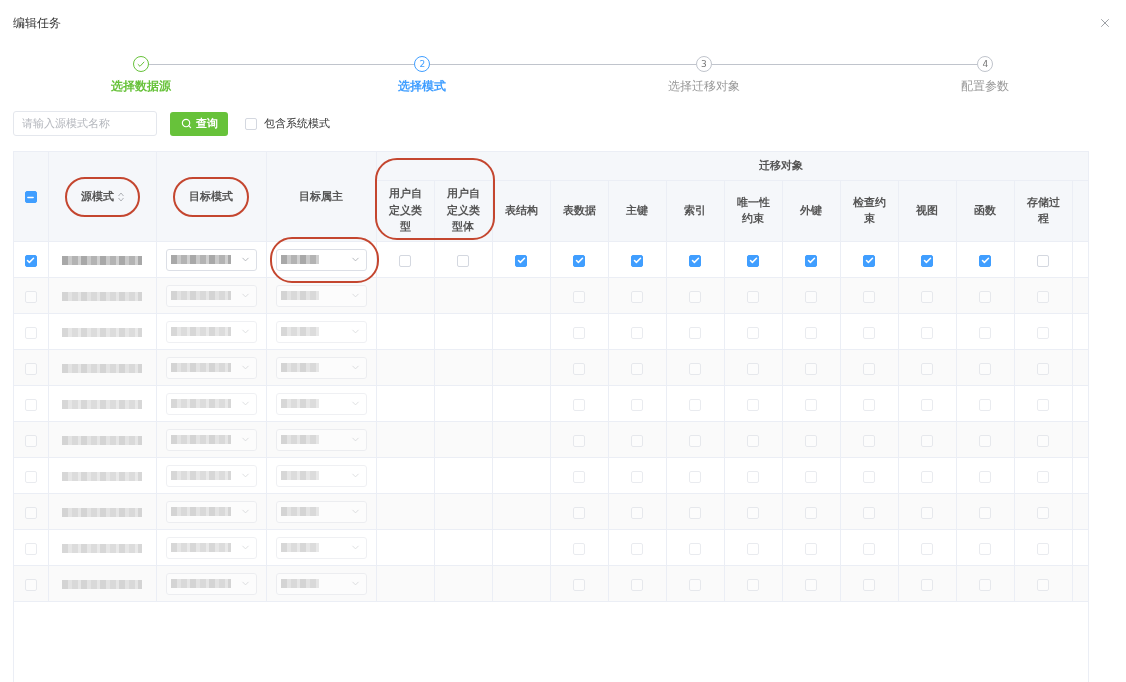  I want to click on column-title: 用户自定义类型体, so click(463, 211).